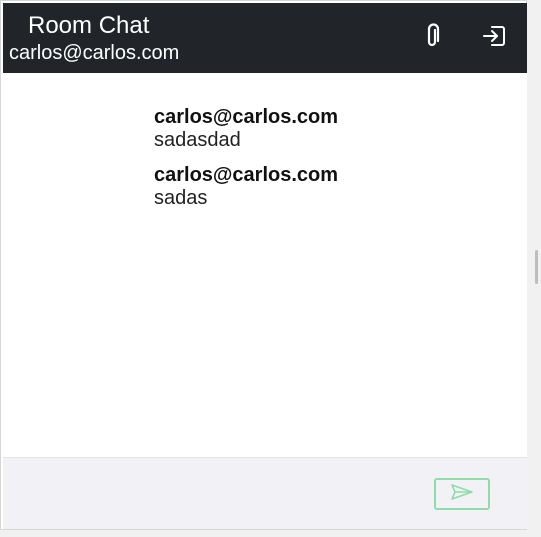 The height and width of the screenshot is (537, 541). I want to click on send-button, so click(462, 494).